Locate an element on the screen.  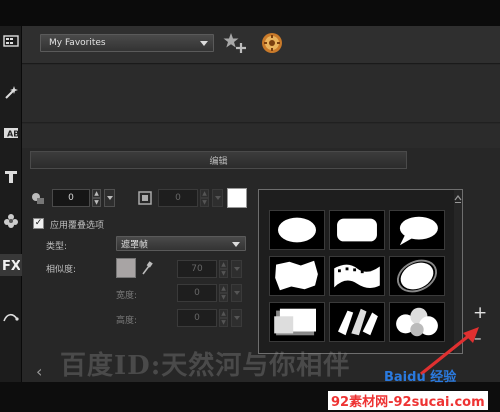
height-dropdown is located at coordinates (236, 318).